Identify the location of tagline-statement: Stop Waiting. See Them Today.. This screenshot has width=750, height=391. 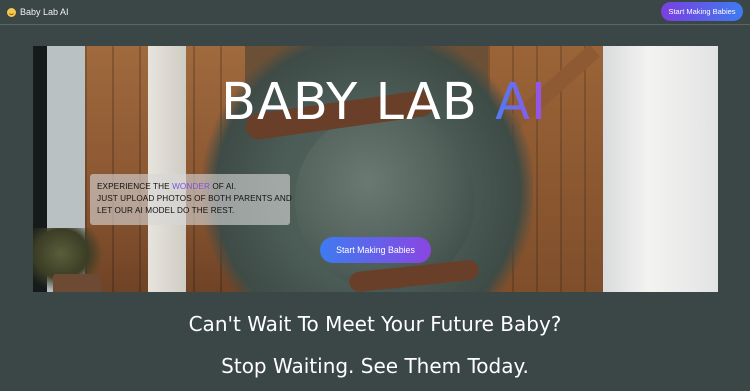
(375, 366).